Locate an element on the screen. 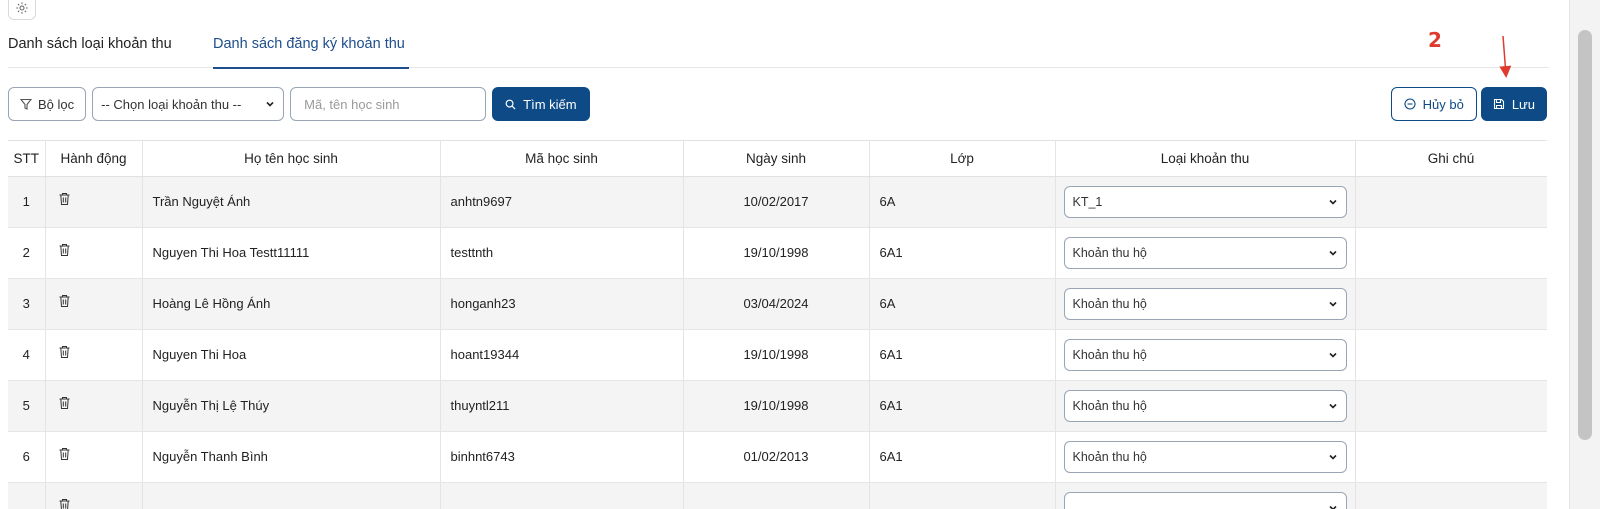 The height and width of the screenshot is (509, 1600). table-row is located at coordinates (777, 495).